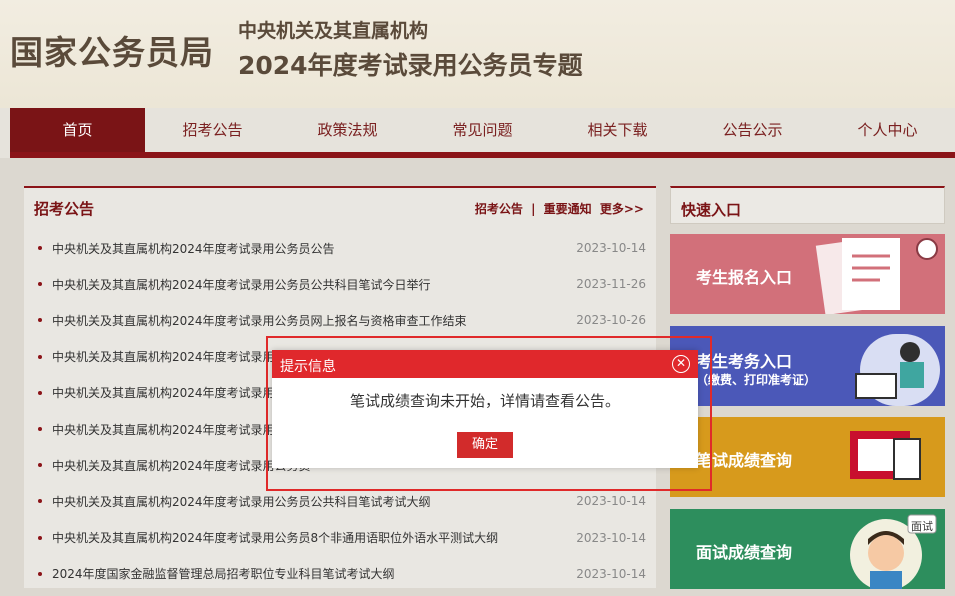 The width and height of the screenshot is (955, 596). What do you see at coordinates (807, 274) in the screenshot?
I see `quick-entry-registration: 考生报名入口` at bounding box center [807, 274].